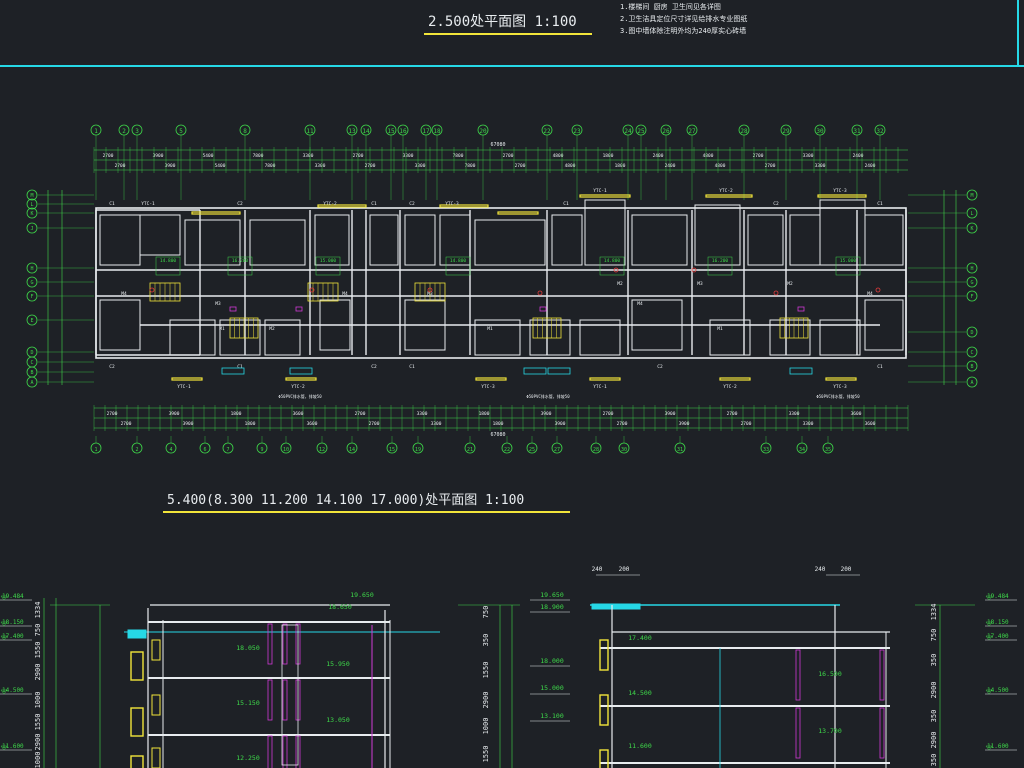 The width and height of the screenshot is (1024, 768). What do you see at coordinates (248, 703) in the screenshot?
I see `section-level-label: 15.150` at bounding box center [248, 703].